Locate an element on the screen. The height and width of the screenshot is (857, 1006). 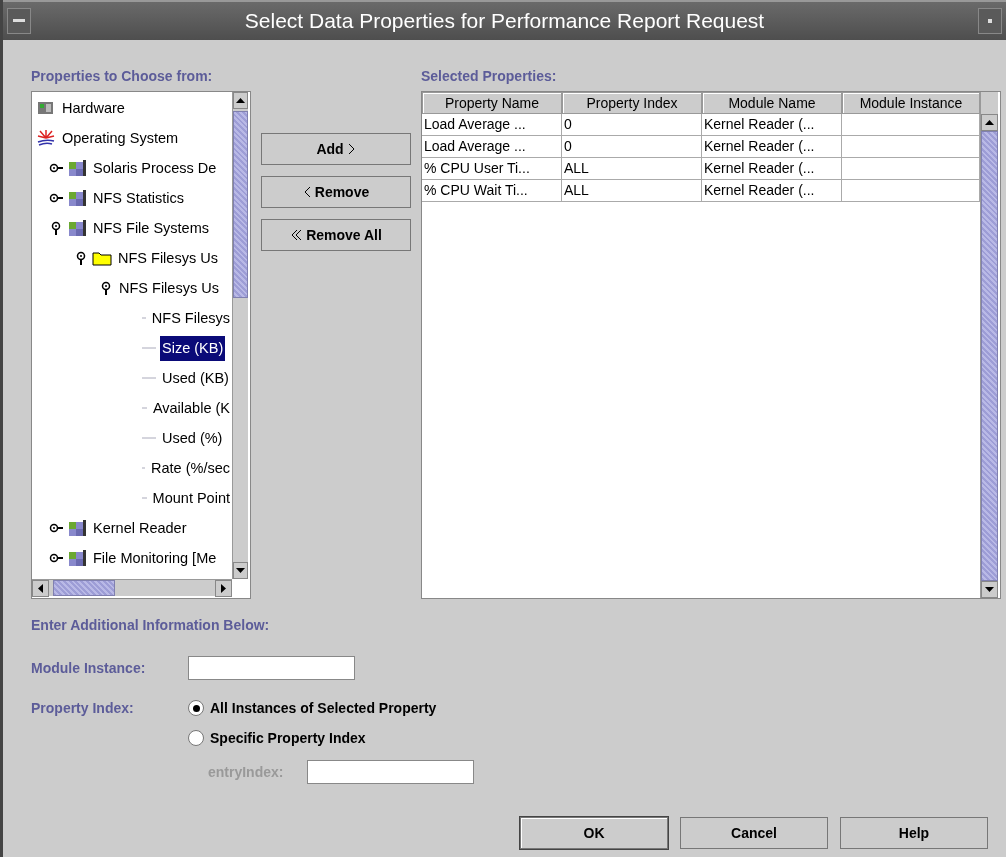
section-label: Selected Properties: is located at coordinates (489, 76).